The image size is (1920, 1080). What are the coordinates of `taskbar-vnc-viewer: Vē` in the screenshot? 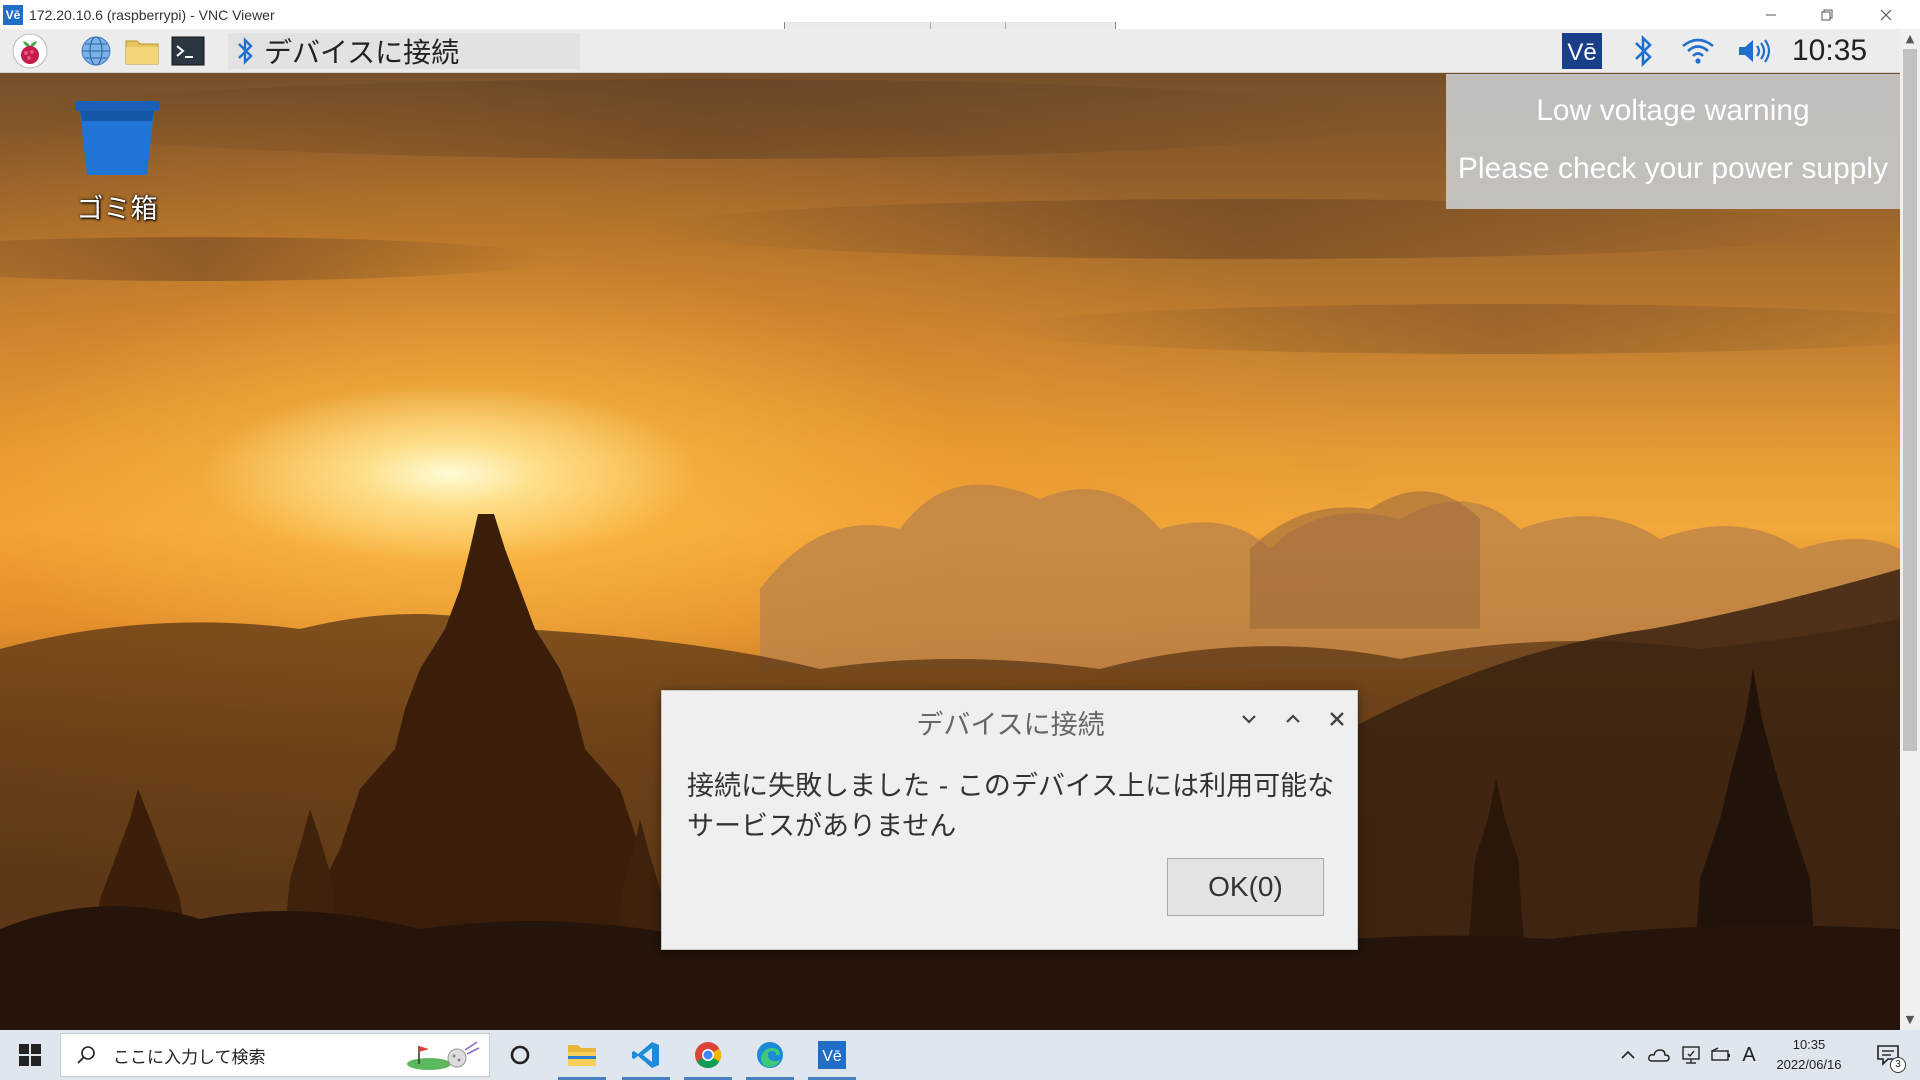 It's located at (832, 1055).